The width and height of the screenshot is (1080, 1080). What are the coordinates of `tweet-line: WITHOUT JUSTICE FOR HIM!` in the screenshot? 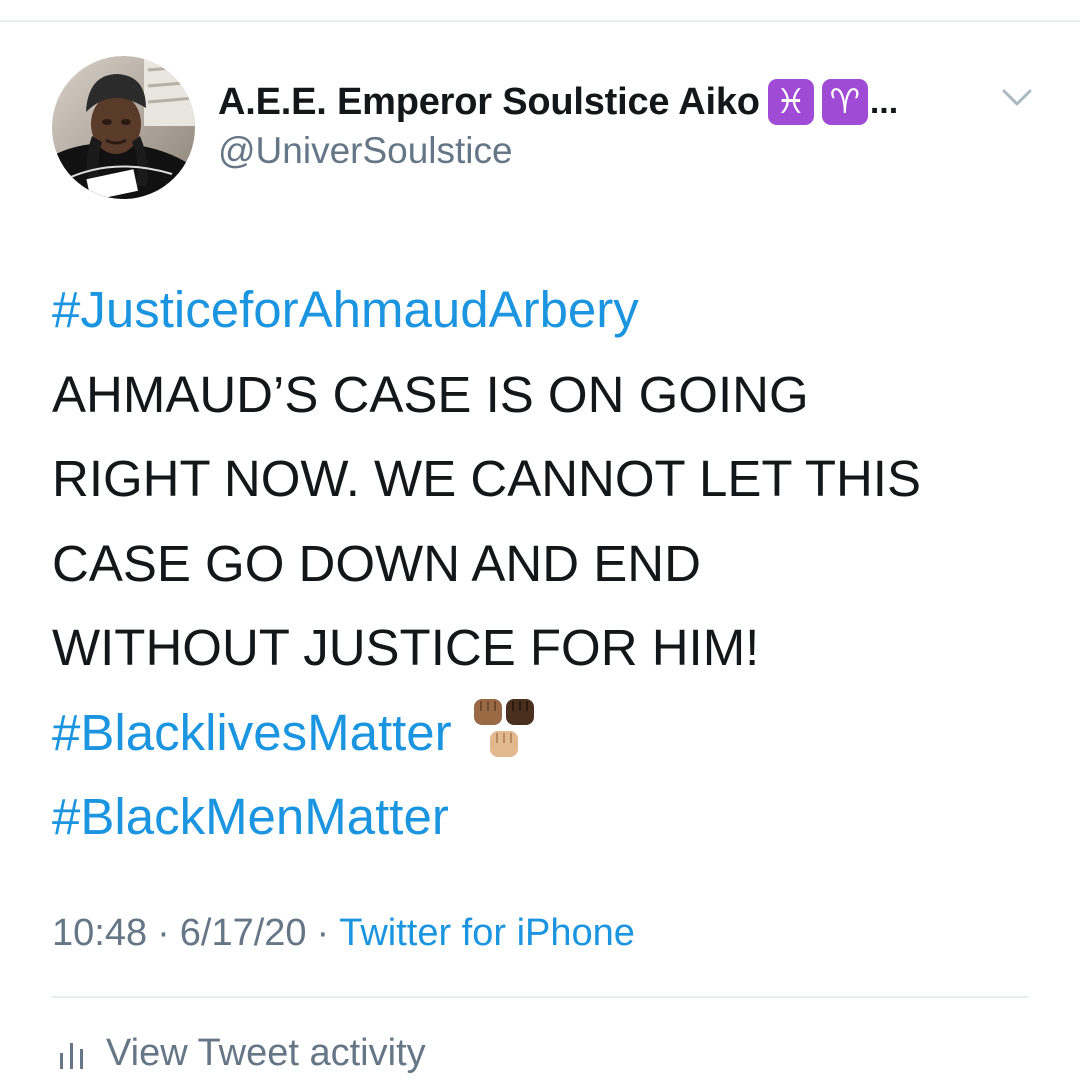 It's located at (406, 647).